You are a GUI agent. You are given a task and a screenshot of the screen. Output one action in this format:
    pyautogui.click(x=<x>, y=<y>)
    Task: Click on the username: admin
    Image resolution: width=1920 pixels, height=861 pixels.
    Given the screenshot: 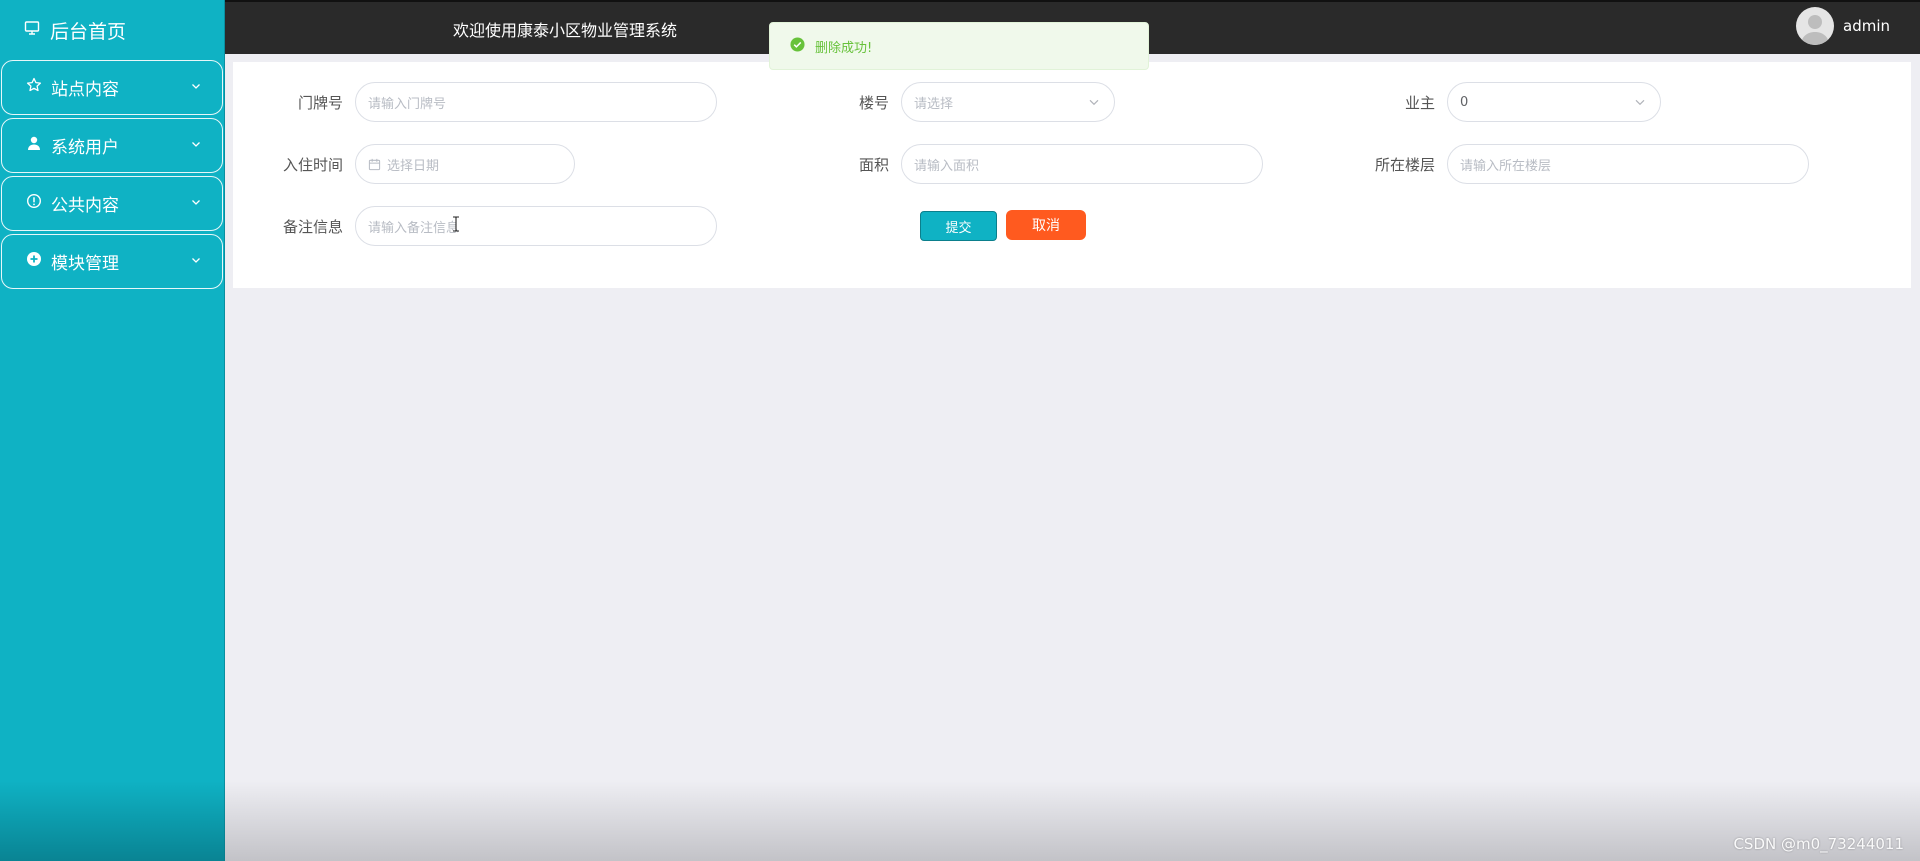 What is the action you would take?
    pyautogui.click(x=1866, y=26)
    